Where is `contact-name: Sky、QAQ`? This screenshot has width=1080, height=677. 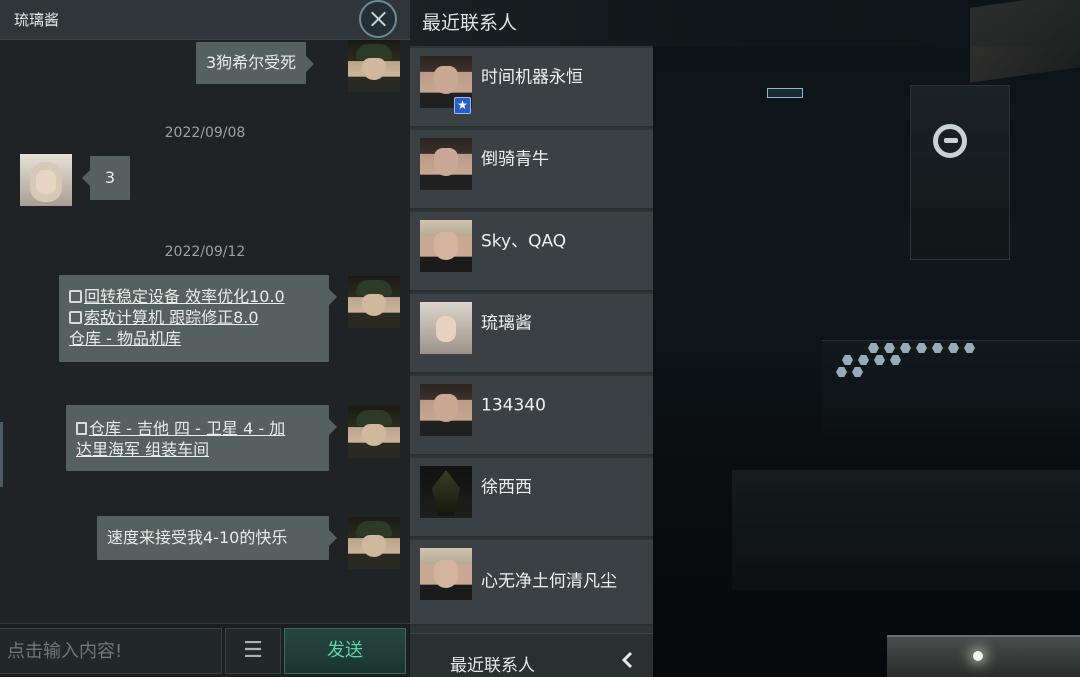 contact-name: Sky、QAQ is located at coordinates (524, 241).